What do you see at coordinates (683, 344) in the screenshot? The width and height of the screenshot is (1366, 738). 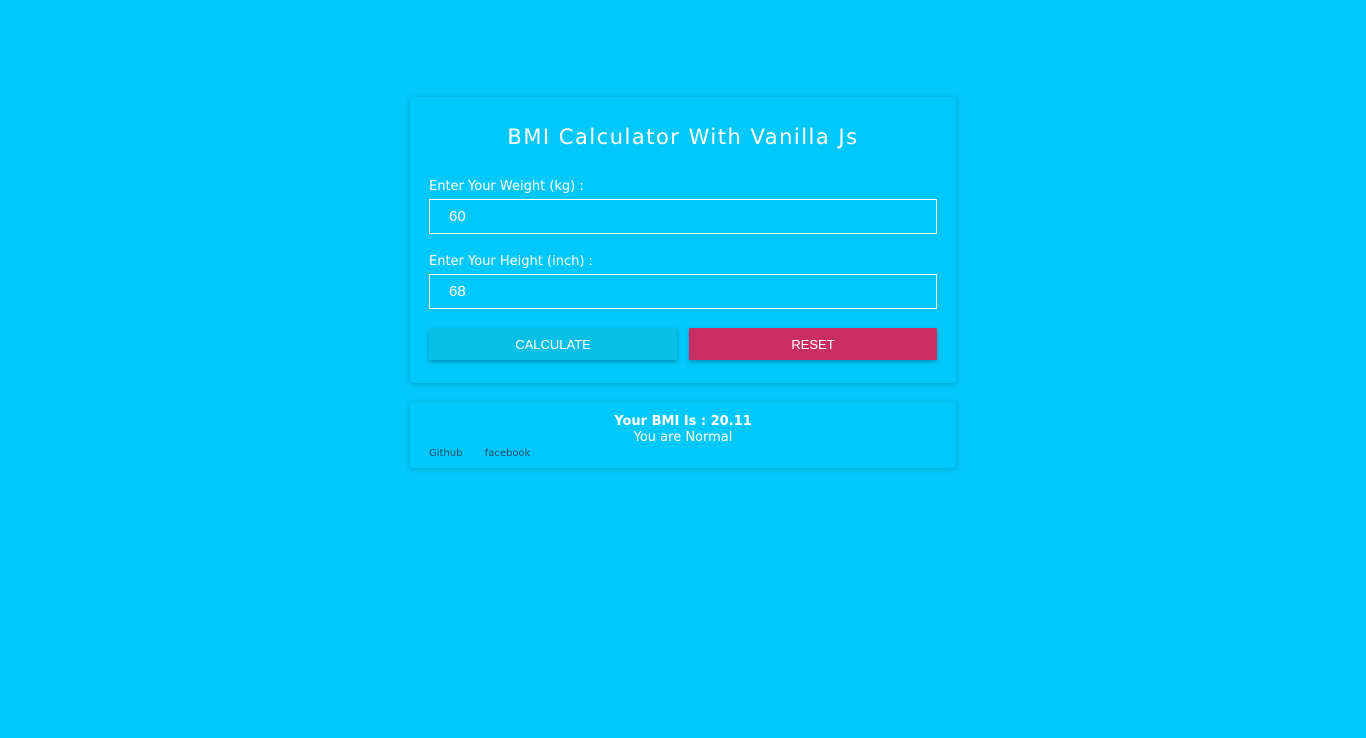 I see `button-row: CALCULATE RESET` at bounding box center [683, 344].